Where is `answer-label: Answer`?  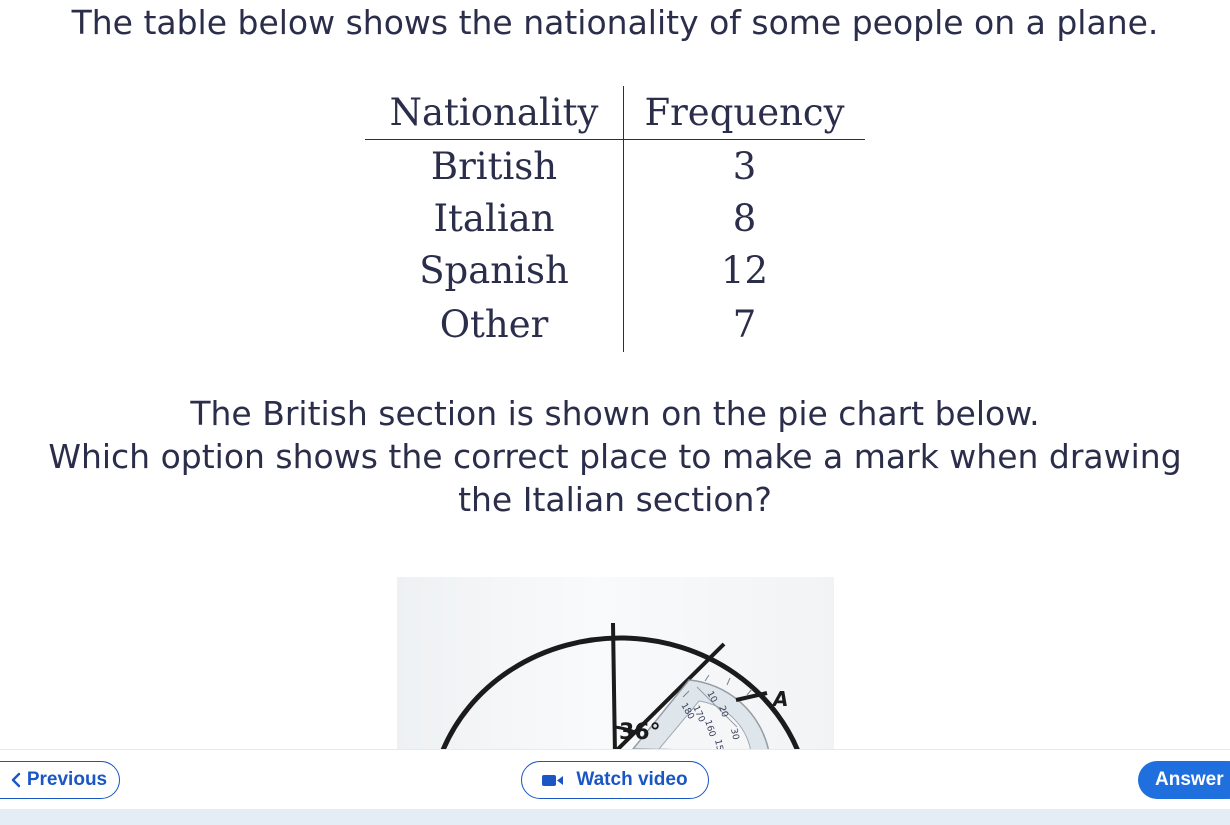 answer-label: Answer is located at coordinates (1189, 779).